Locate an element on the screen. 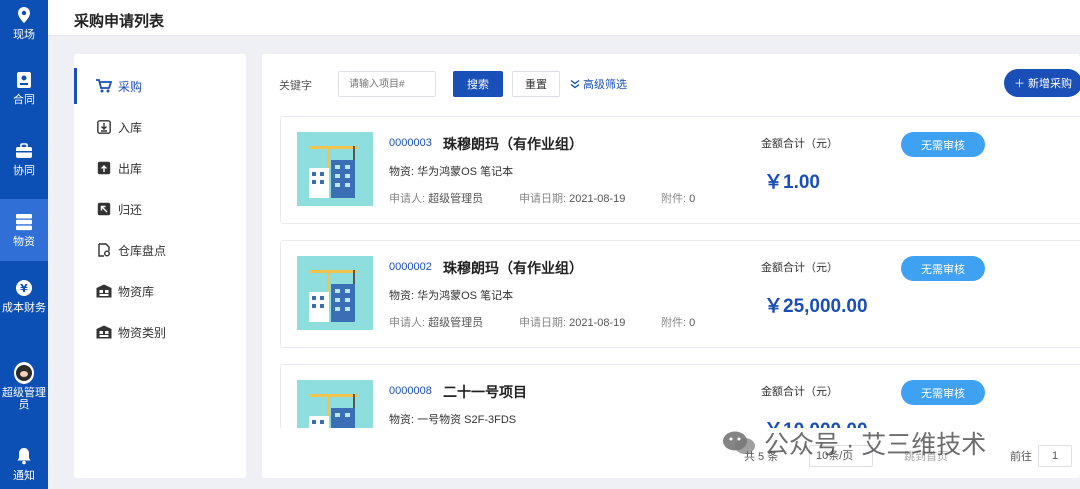  subnav-item-inventory: 仓库盘点 is located at coordinates (160, 250).